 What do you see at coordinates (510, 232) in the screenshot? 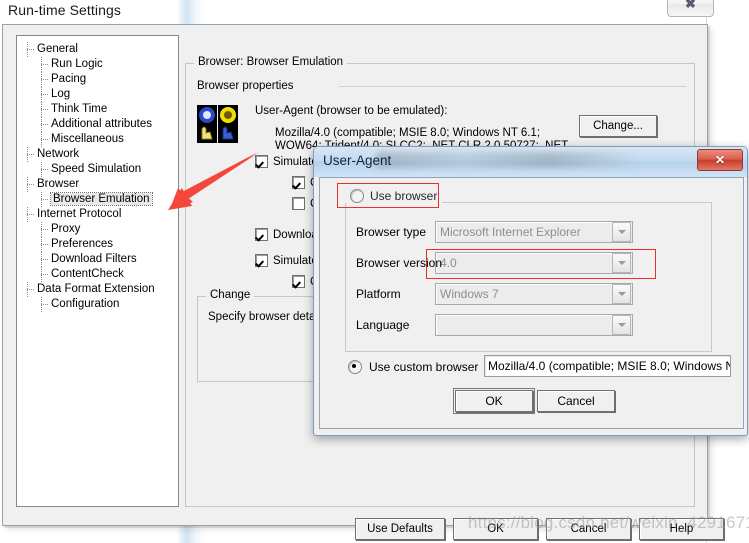
I see `combo-browser-type-value: Microsoft Internet Explorer` at bounding box center [510, 232].